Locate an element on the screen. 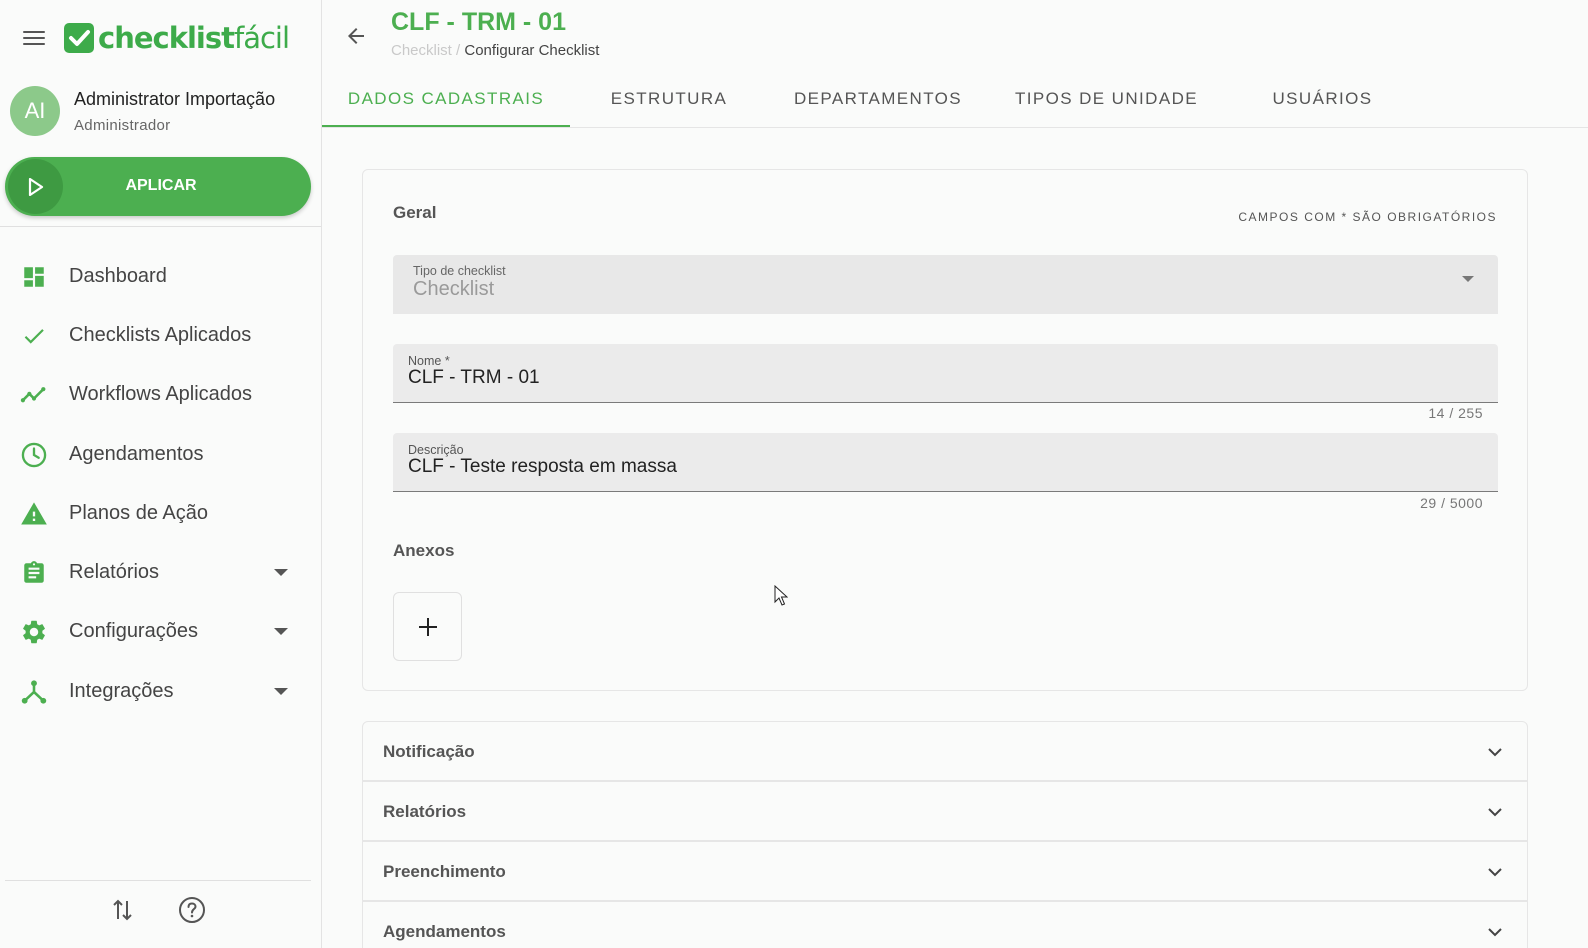 Image resolution: width=1588 pixels, height=948 pixels. tab-dados-cadastrais: DADOS CADASTRAIS is located at coordinates (446, 99).